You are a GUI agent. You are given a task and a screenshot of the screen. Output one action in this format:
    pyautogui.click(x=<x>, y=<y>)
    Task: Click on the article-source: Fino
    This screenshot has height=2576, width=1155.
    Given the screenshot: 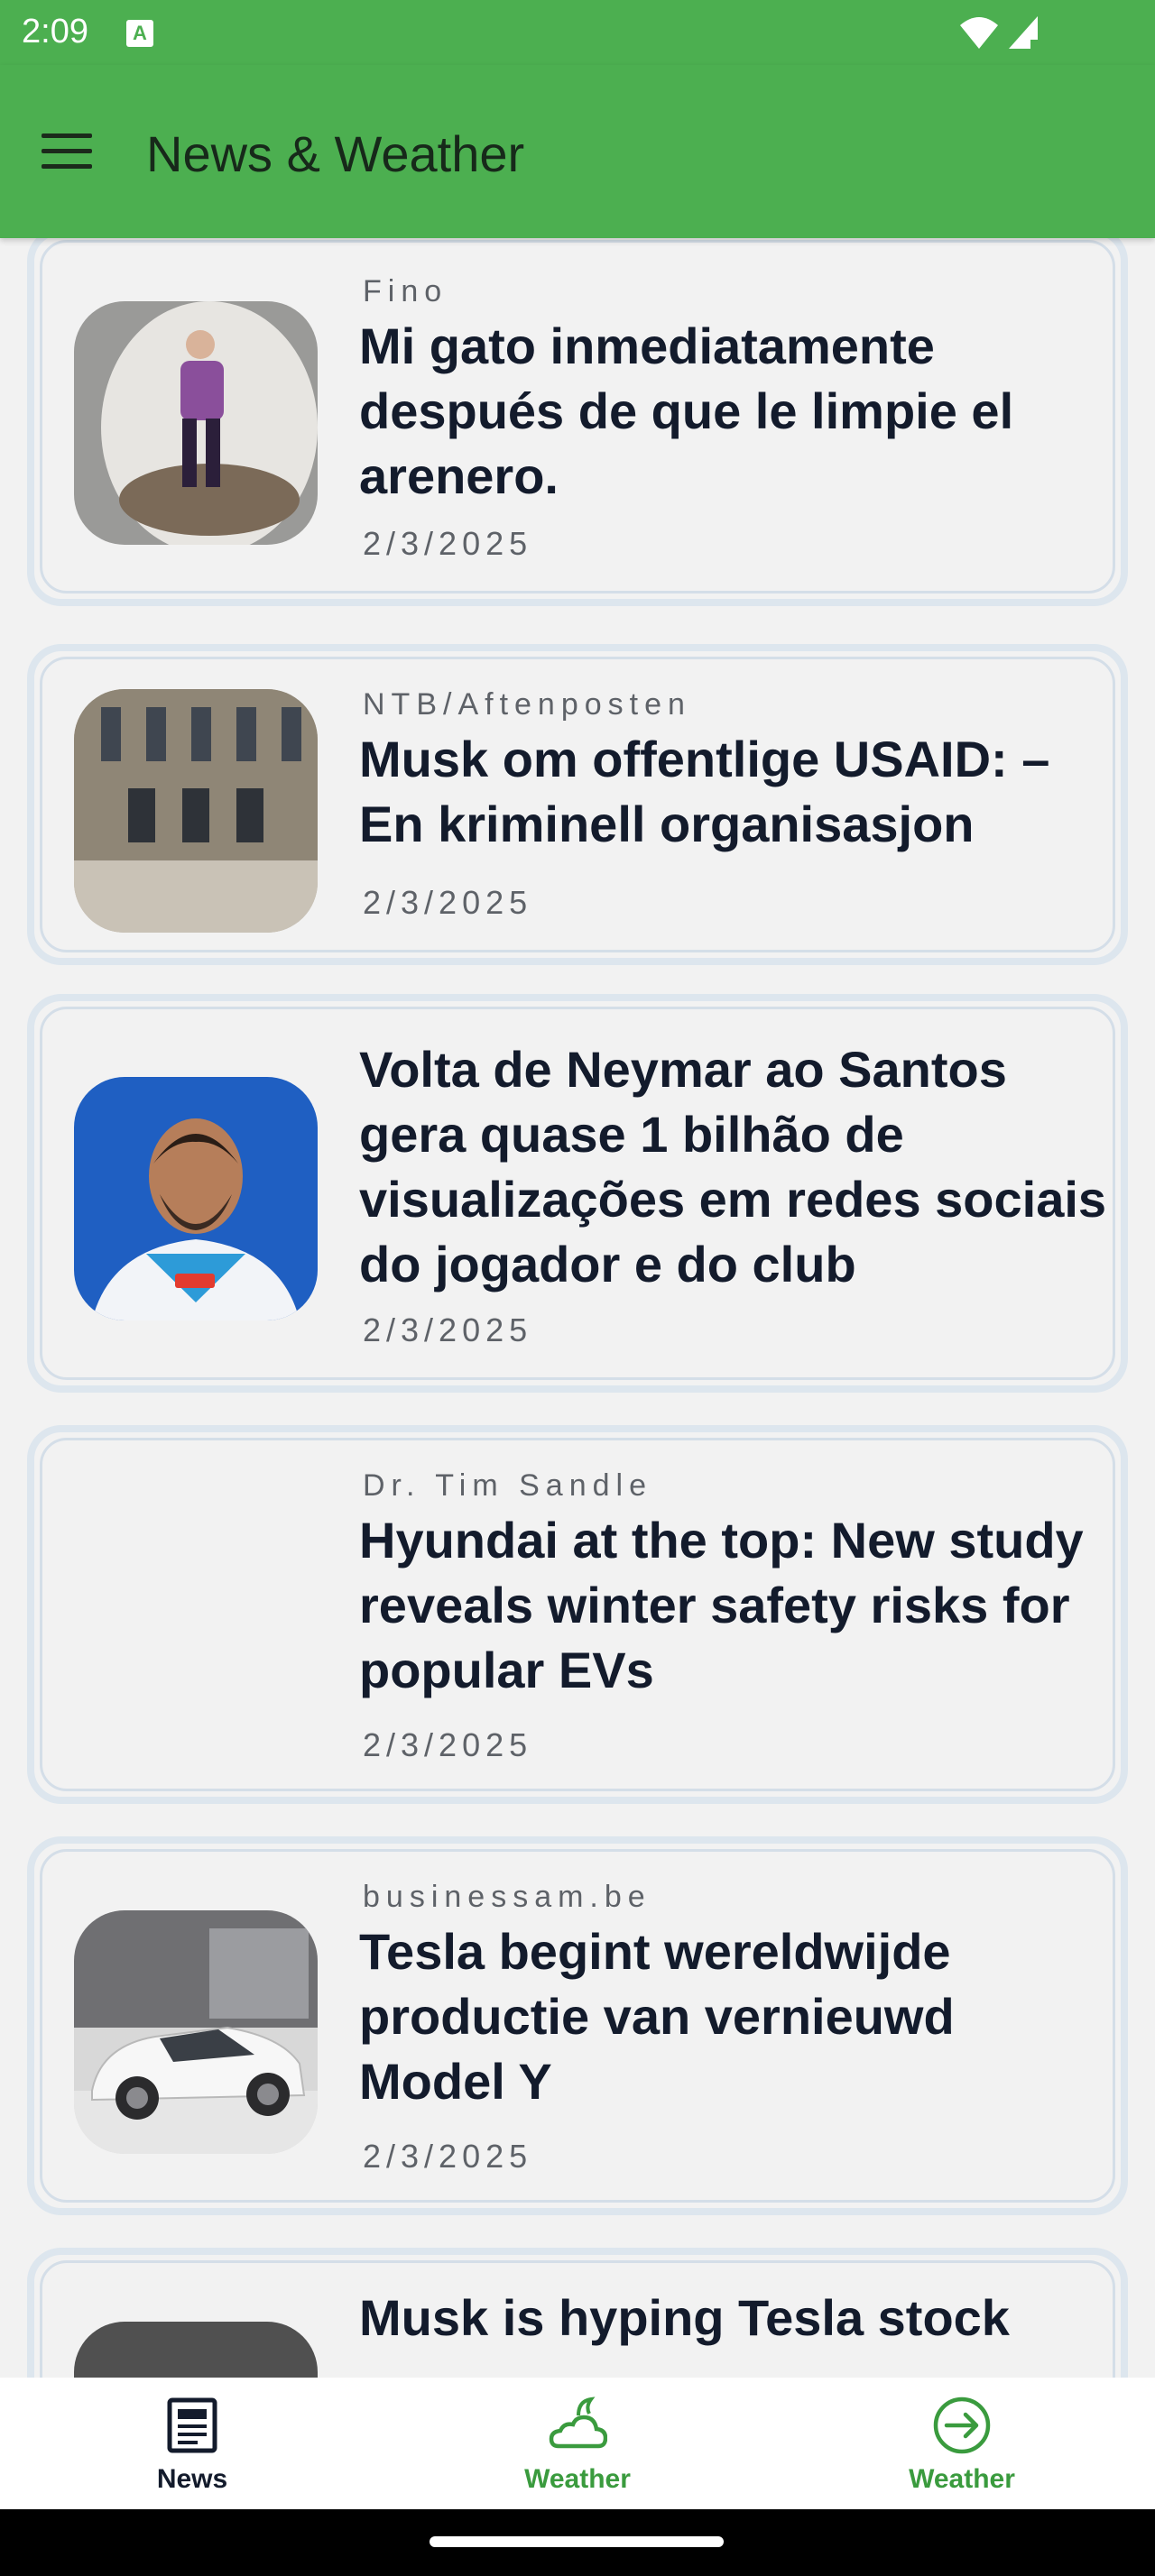 What is the action you would take?
    pyautogui.click(x=405, y=291)
    